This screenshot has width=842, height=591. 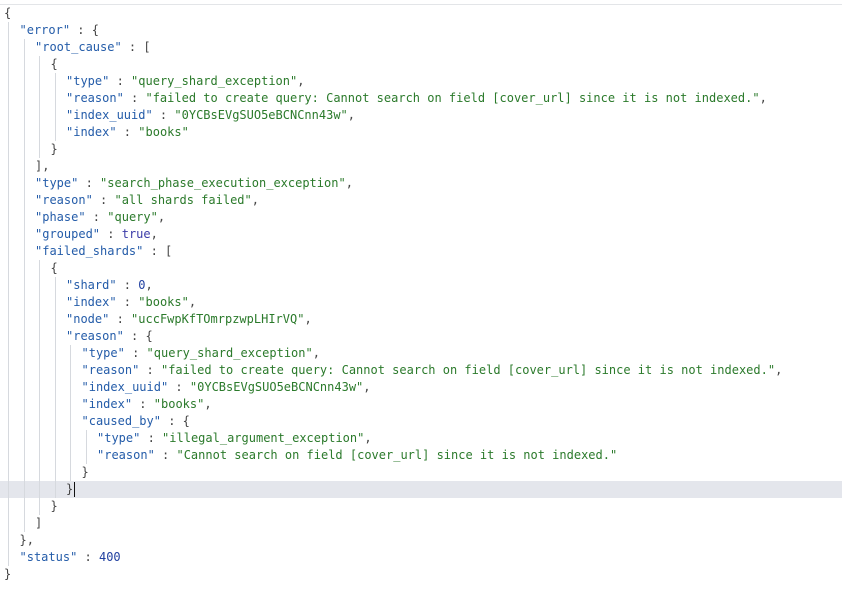 I want to click on json-punctuation: {, so click(x=54, y=268).